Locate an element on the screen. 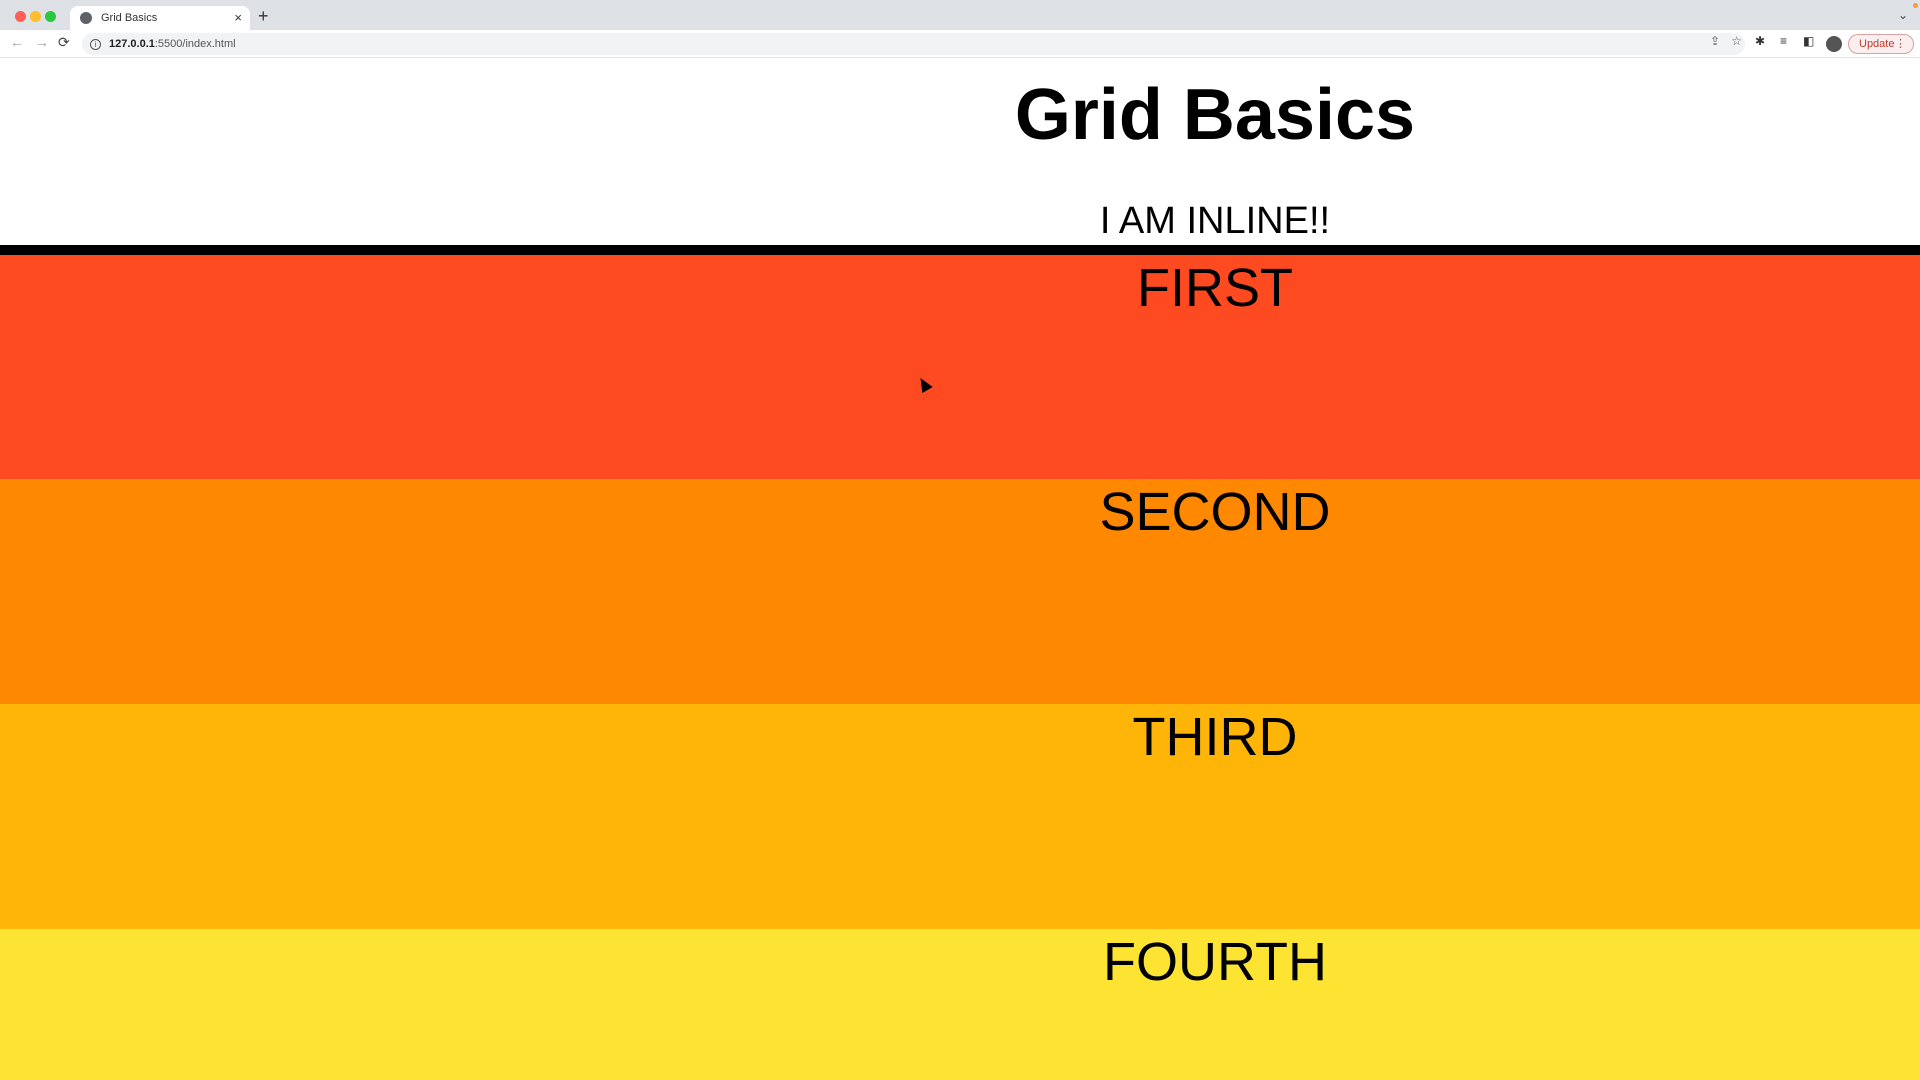 This screenshot has width=1920, height=1080. extensions-puzzle-icon: ✱ is located at coordinates (1760, 41).